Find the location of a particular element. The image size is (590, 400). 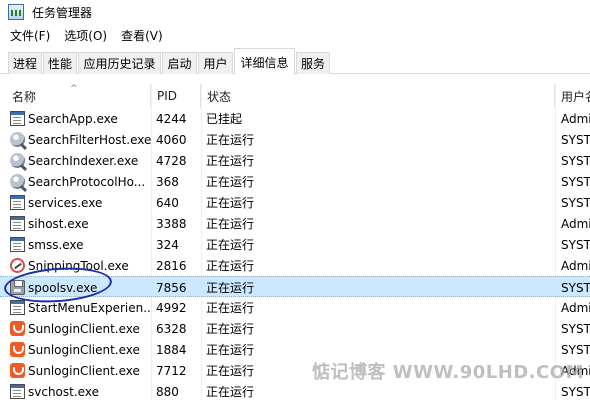

table-row: SearchIndexer.exe 4728 正在运行 SYST is located at coordinates (295, 160).